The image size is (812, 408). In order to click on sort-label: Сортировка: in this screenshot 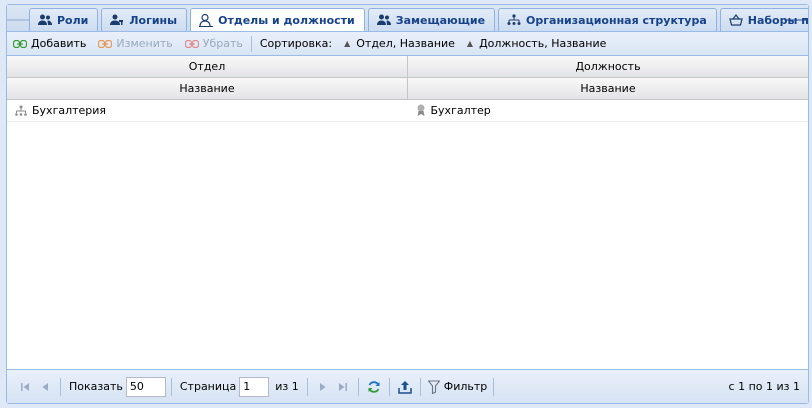, I will do `click(296, 43)`.